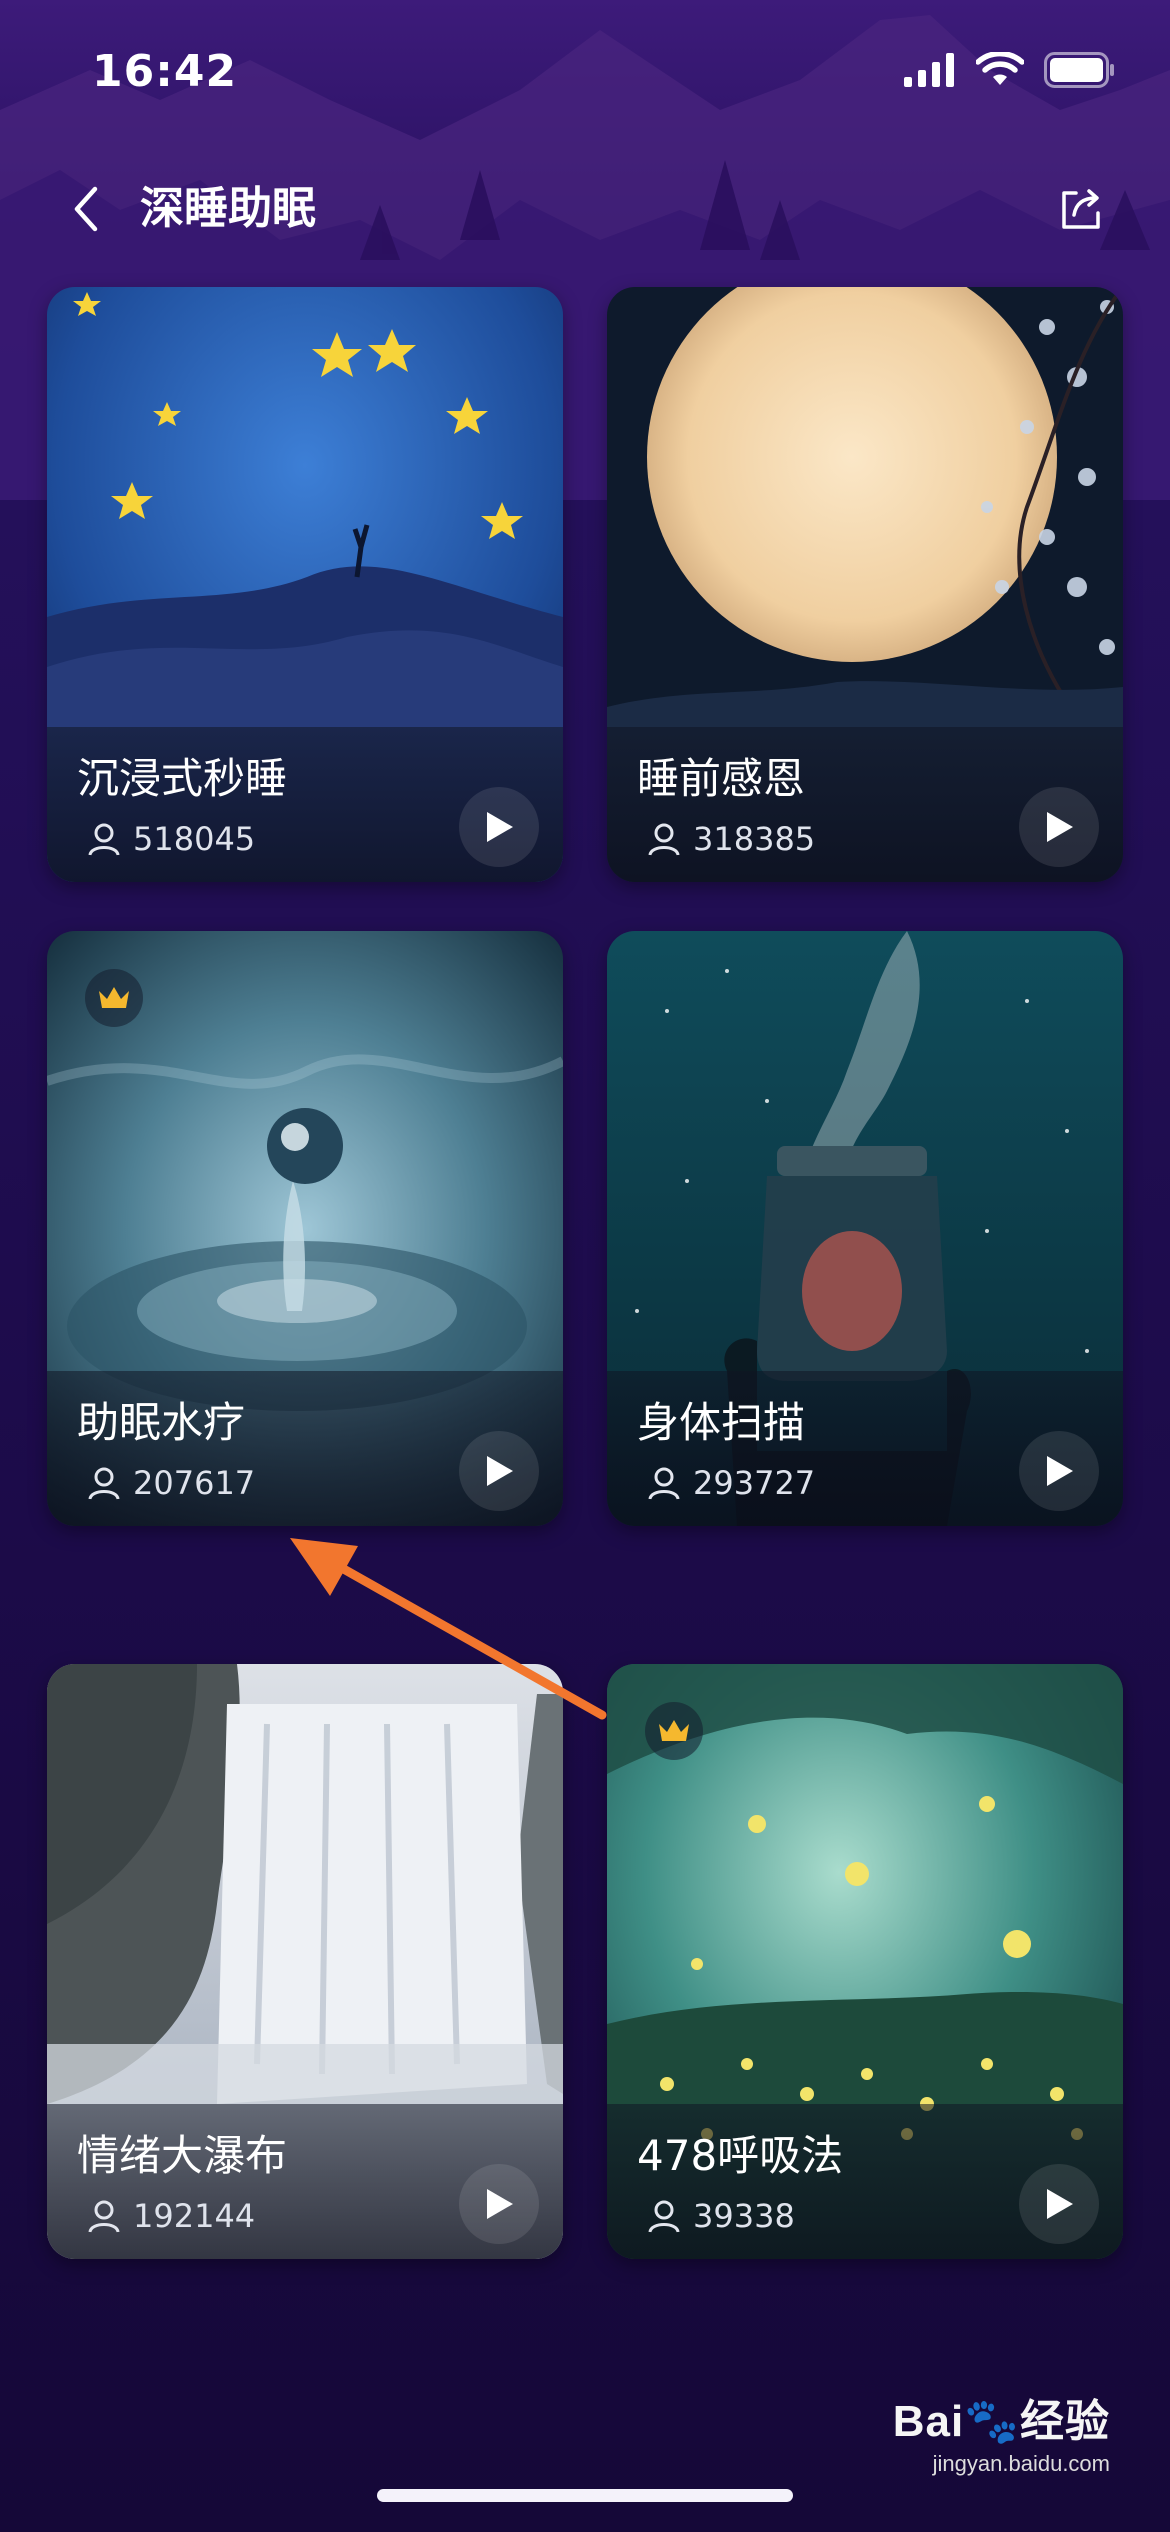  I want to click on listener-count-value: 39338, so click(744, 2216).